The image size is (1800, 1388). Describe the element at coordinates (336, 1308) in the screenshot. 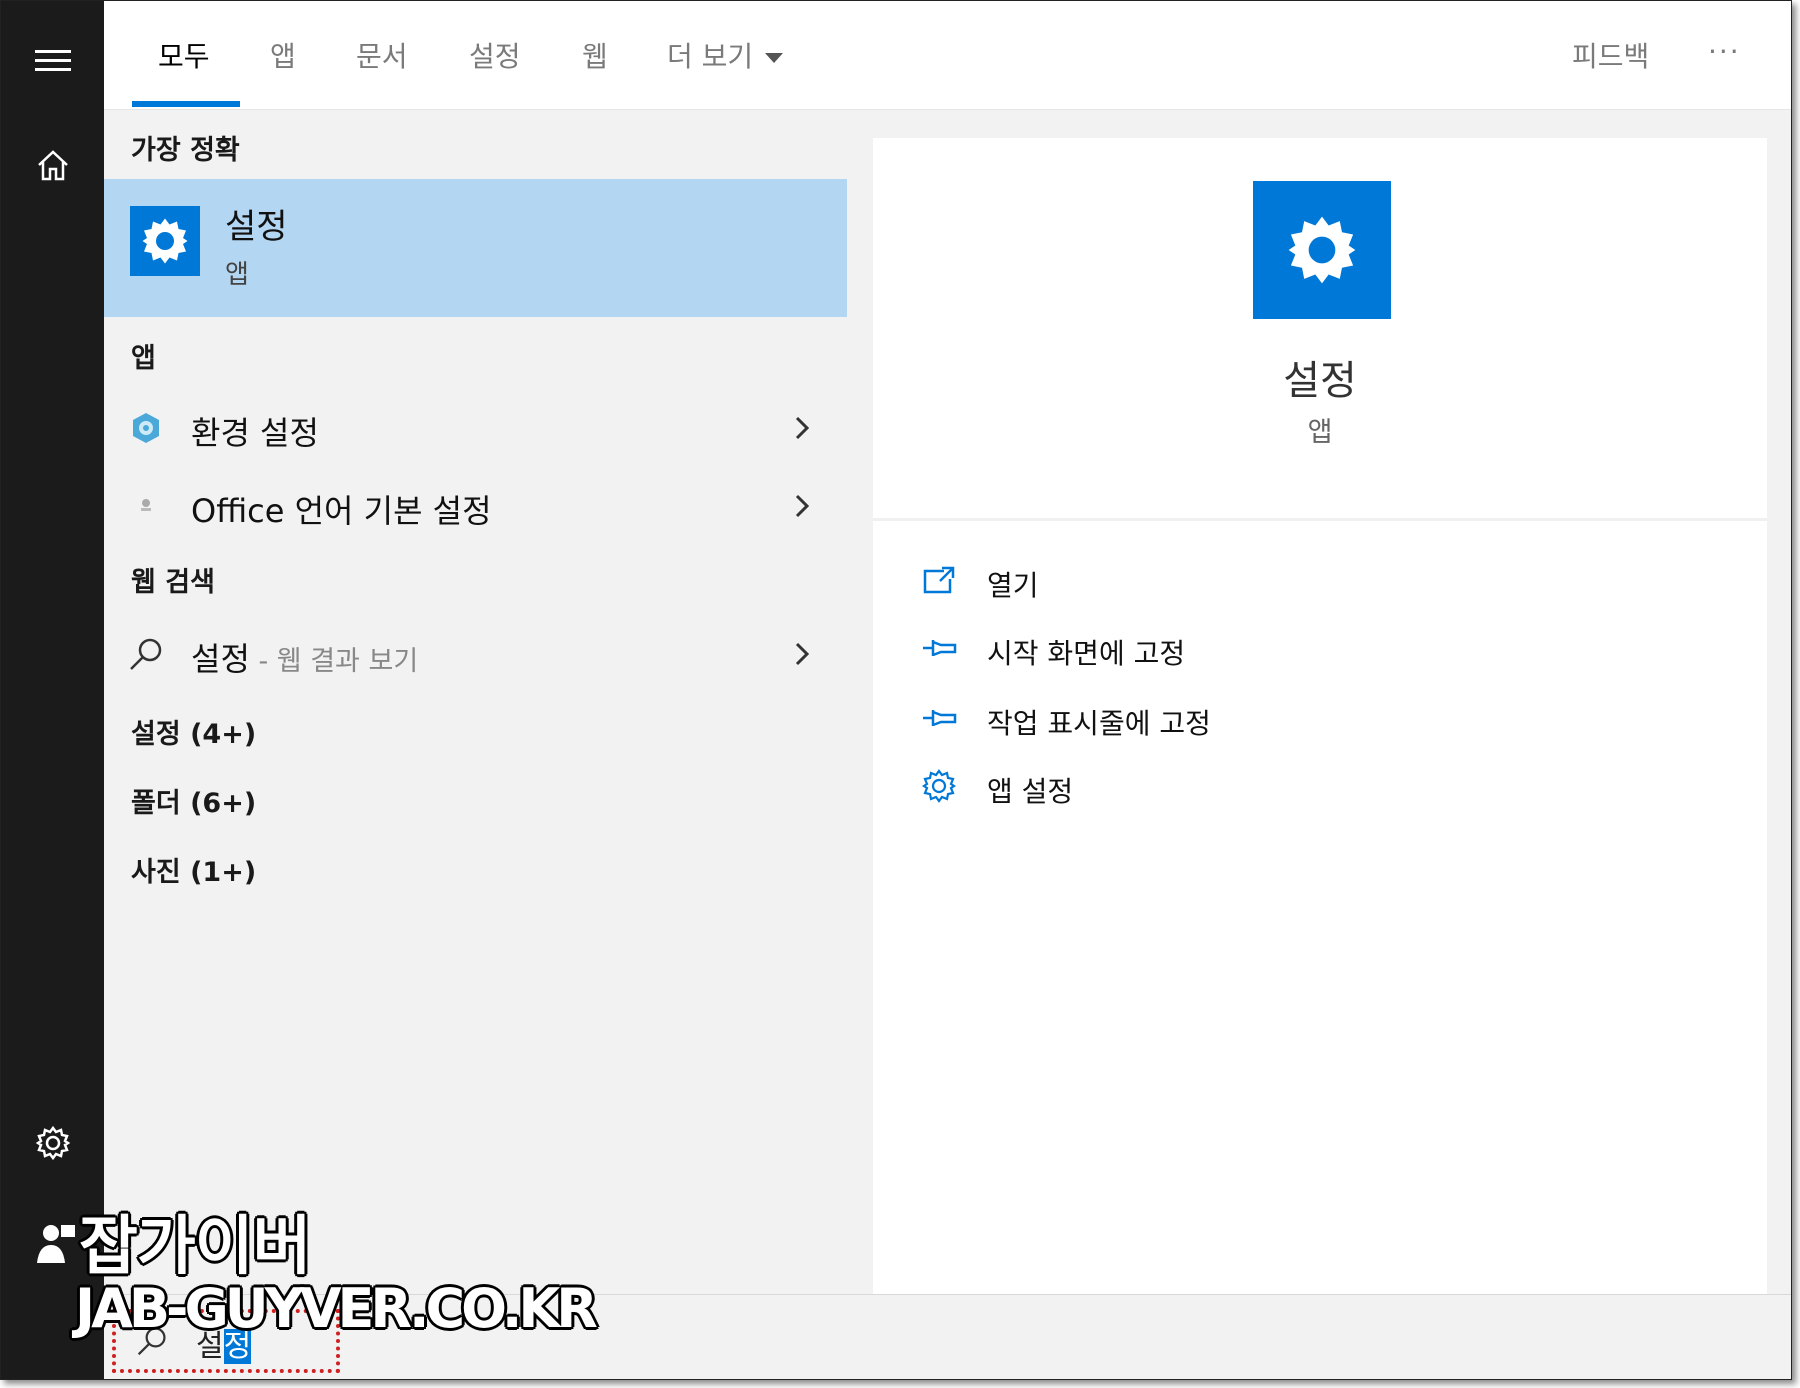

I see `watermark-url: JAB-GUYVER.CO.KR` at that location.